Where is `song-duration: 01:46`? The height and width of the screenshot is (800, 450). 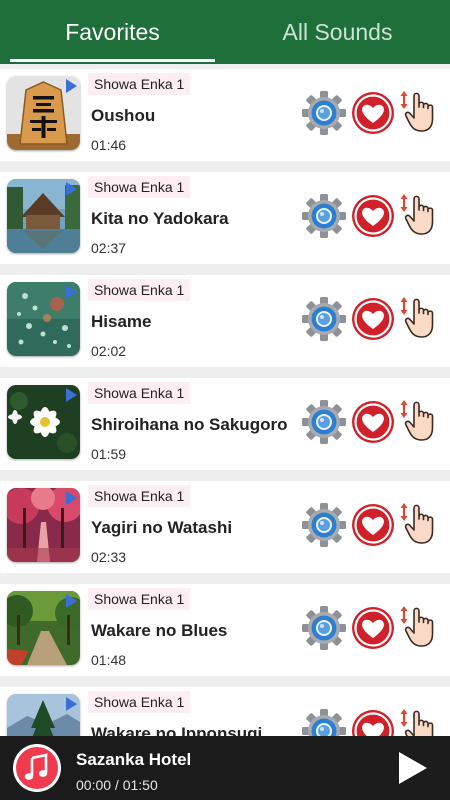 song-duration: 01:46 is located at coordinates (109, 145).